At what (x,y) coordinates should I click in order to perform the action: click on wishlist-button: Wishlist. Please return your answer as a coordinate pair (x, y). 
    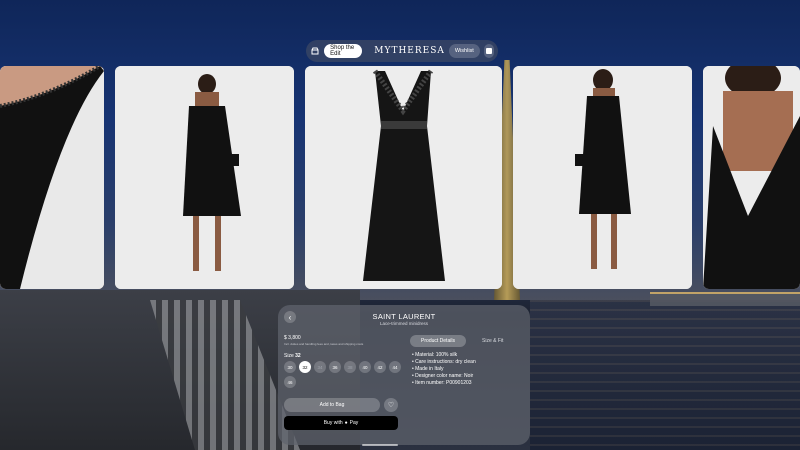
    Looking at the image, I should click on (464, 51).